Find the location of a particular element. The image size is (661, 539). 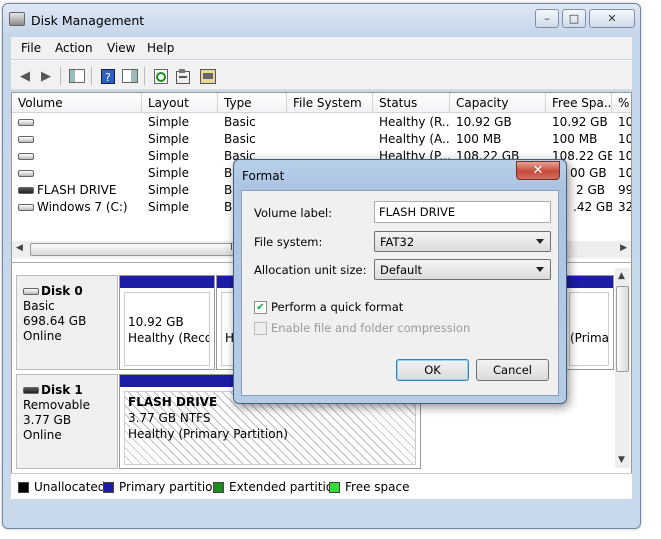

volume-capacity: 100 MB is located at coordinates (479, 139).